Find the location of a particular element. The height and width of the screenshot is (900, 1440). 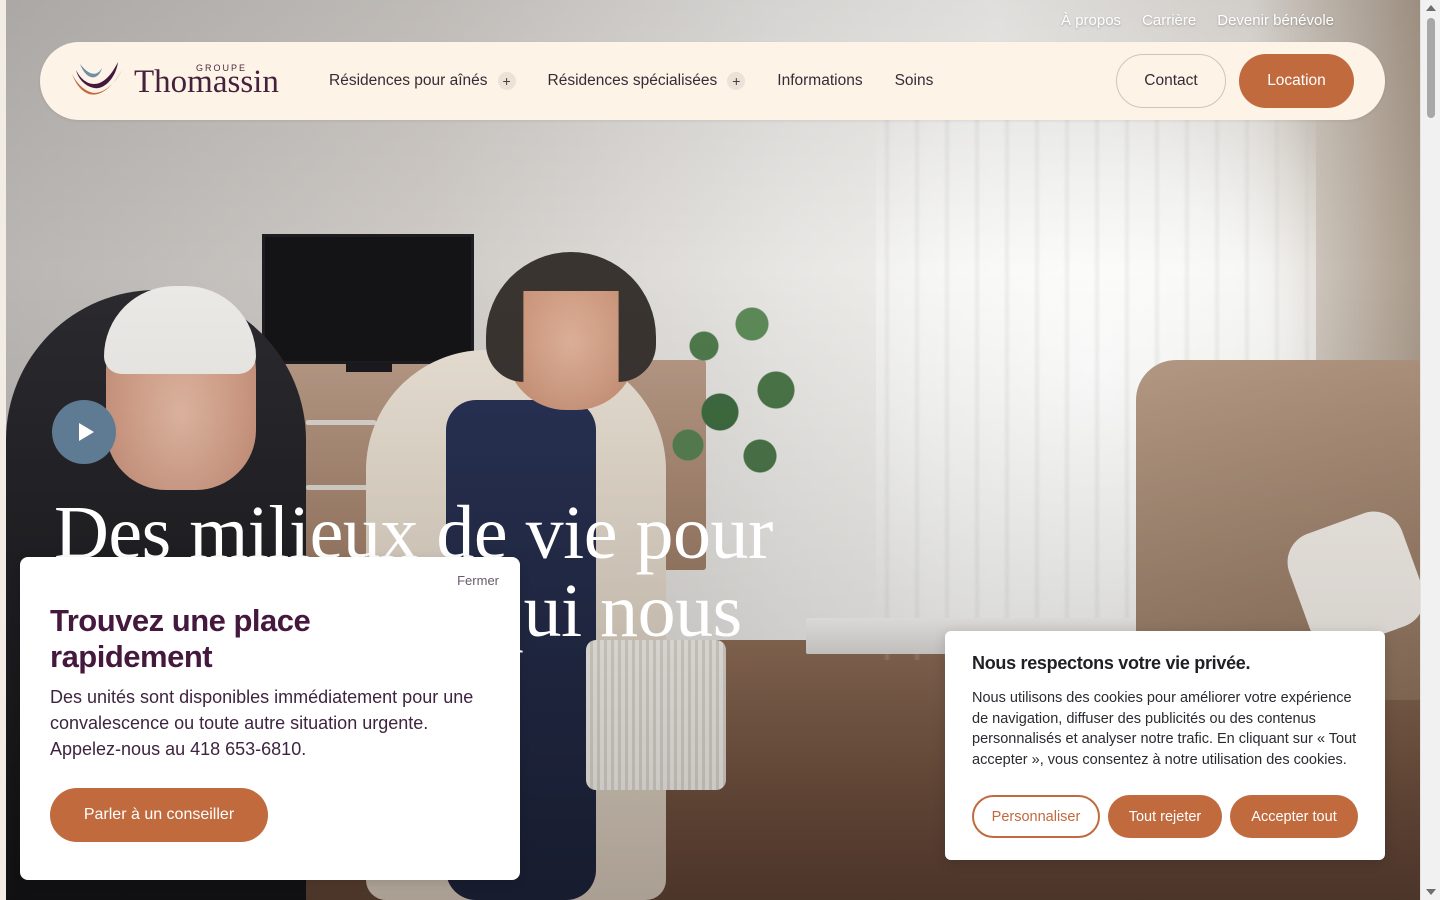

nav-residences-specialisees: Résidences spécialisées + is located at coordinates (647, 81).